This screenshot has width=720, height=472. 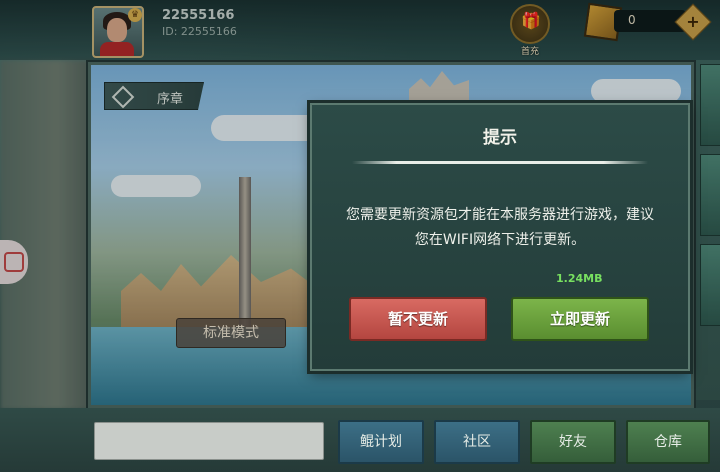 I want to click on dialog-message: 您需要更新资源包才能在本服务器进行游戏，建议您在WIFI网络下进行更新。, so click(x=500, y=227).